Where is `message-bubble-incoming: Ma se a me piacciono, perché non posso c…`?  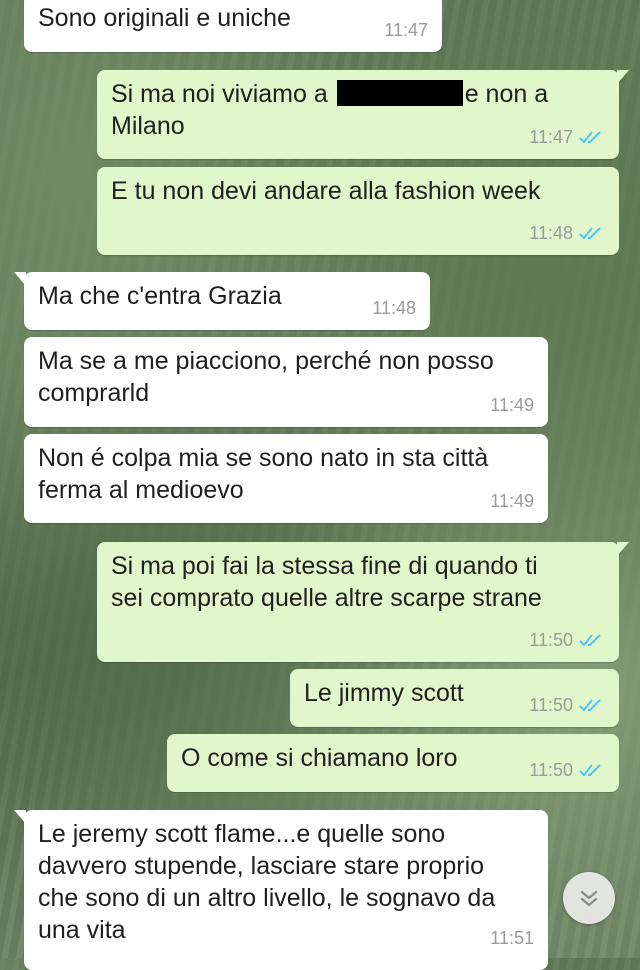 message-bubble-incoming: Ma se a me piacciono, perché non posso c… is located at coordinates (286, 382).